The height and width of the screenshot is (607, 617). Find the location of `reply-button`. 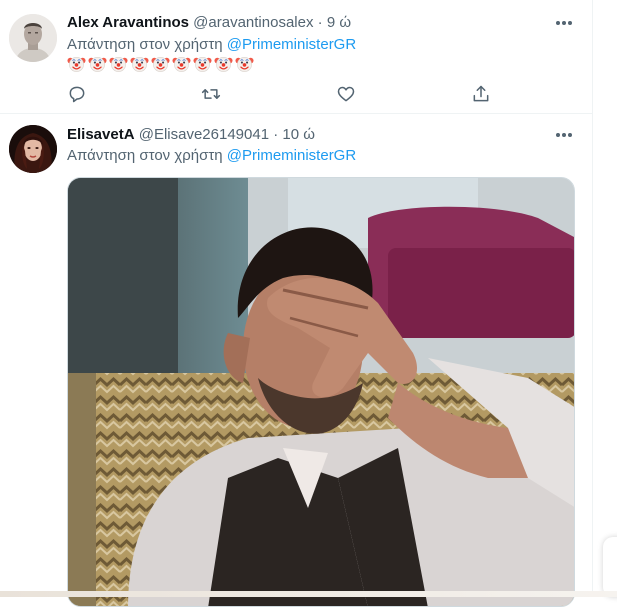

reply-button is located at coordinates (78, 95).